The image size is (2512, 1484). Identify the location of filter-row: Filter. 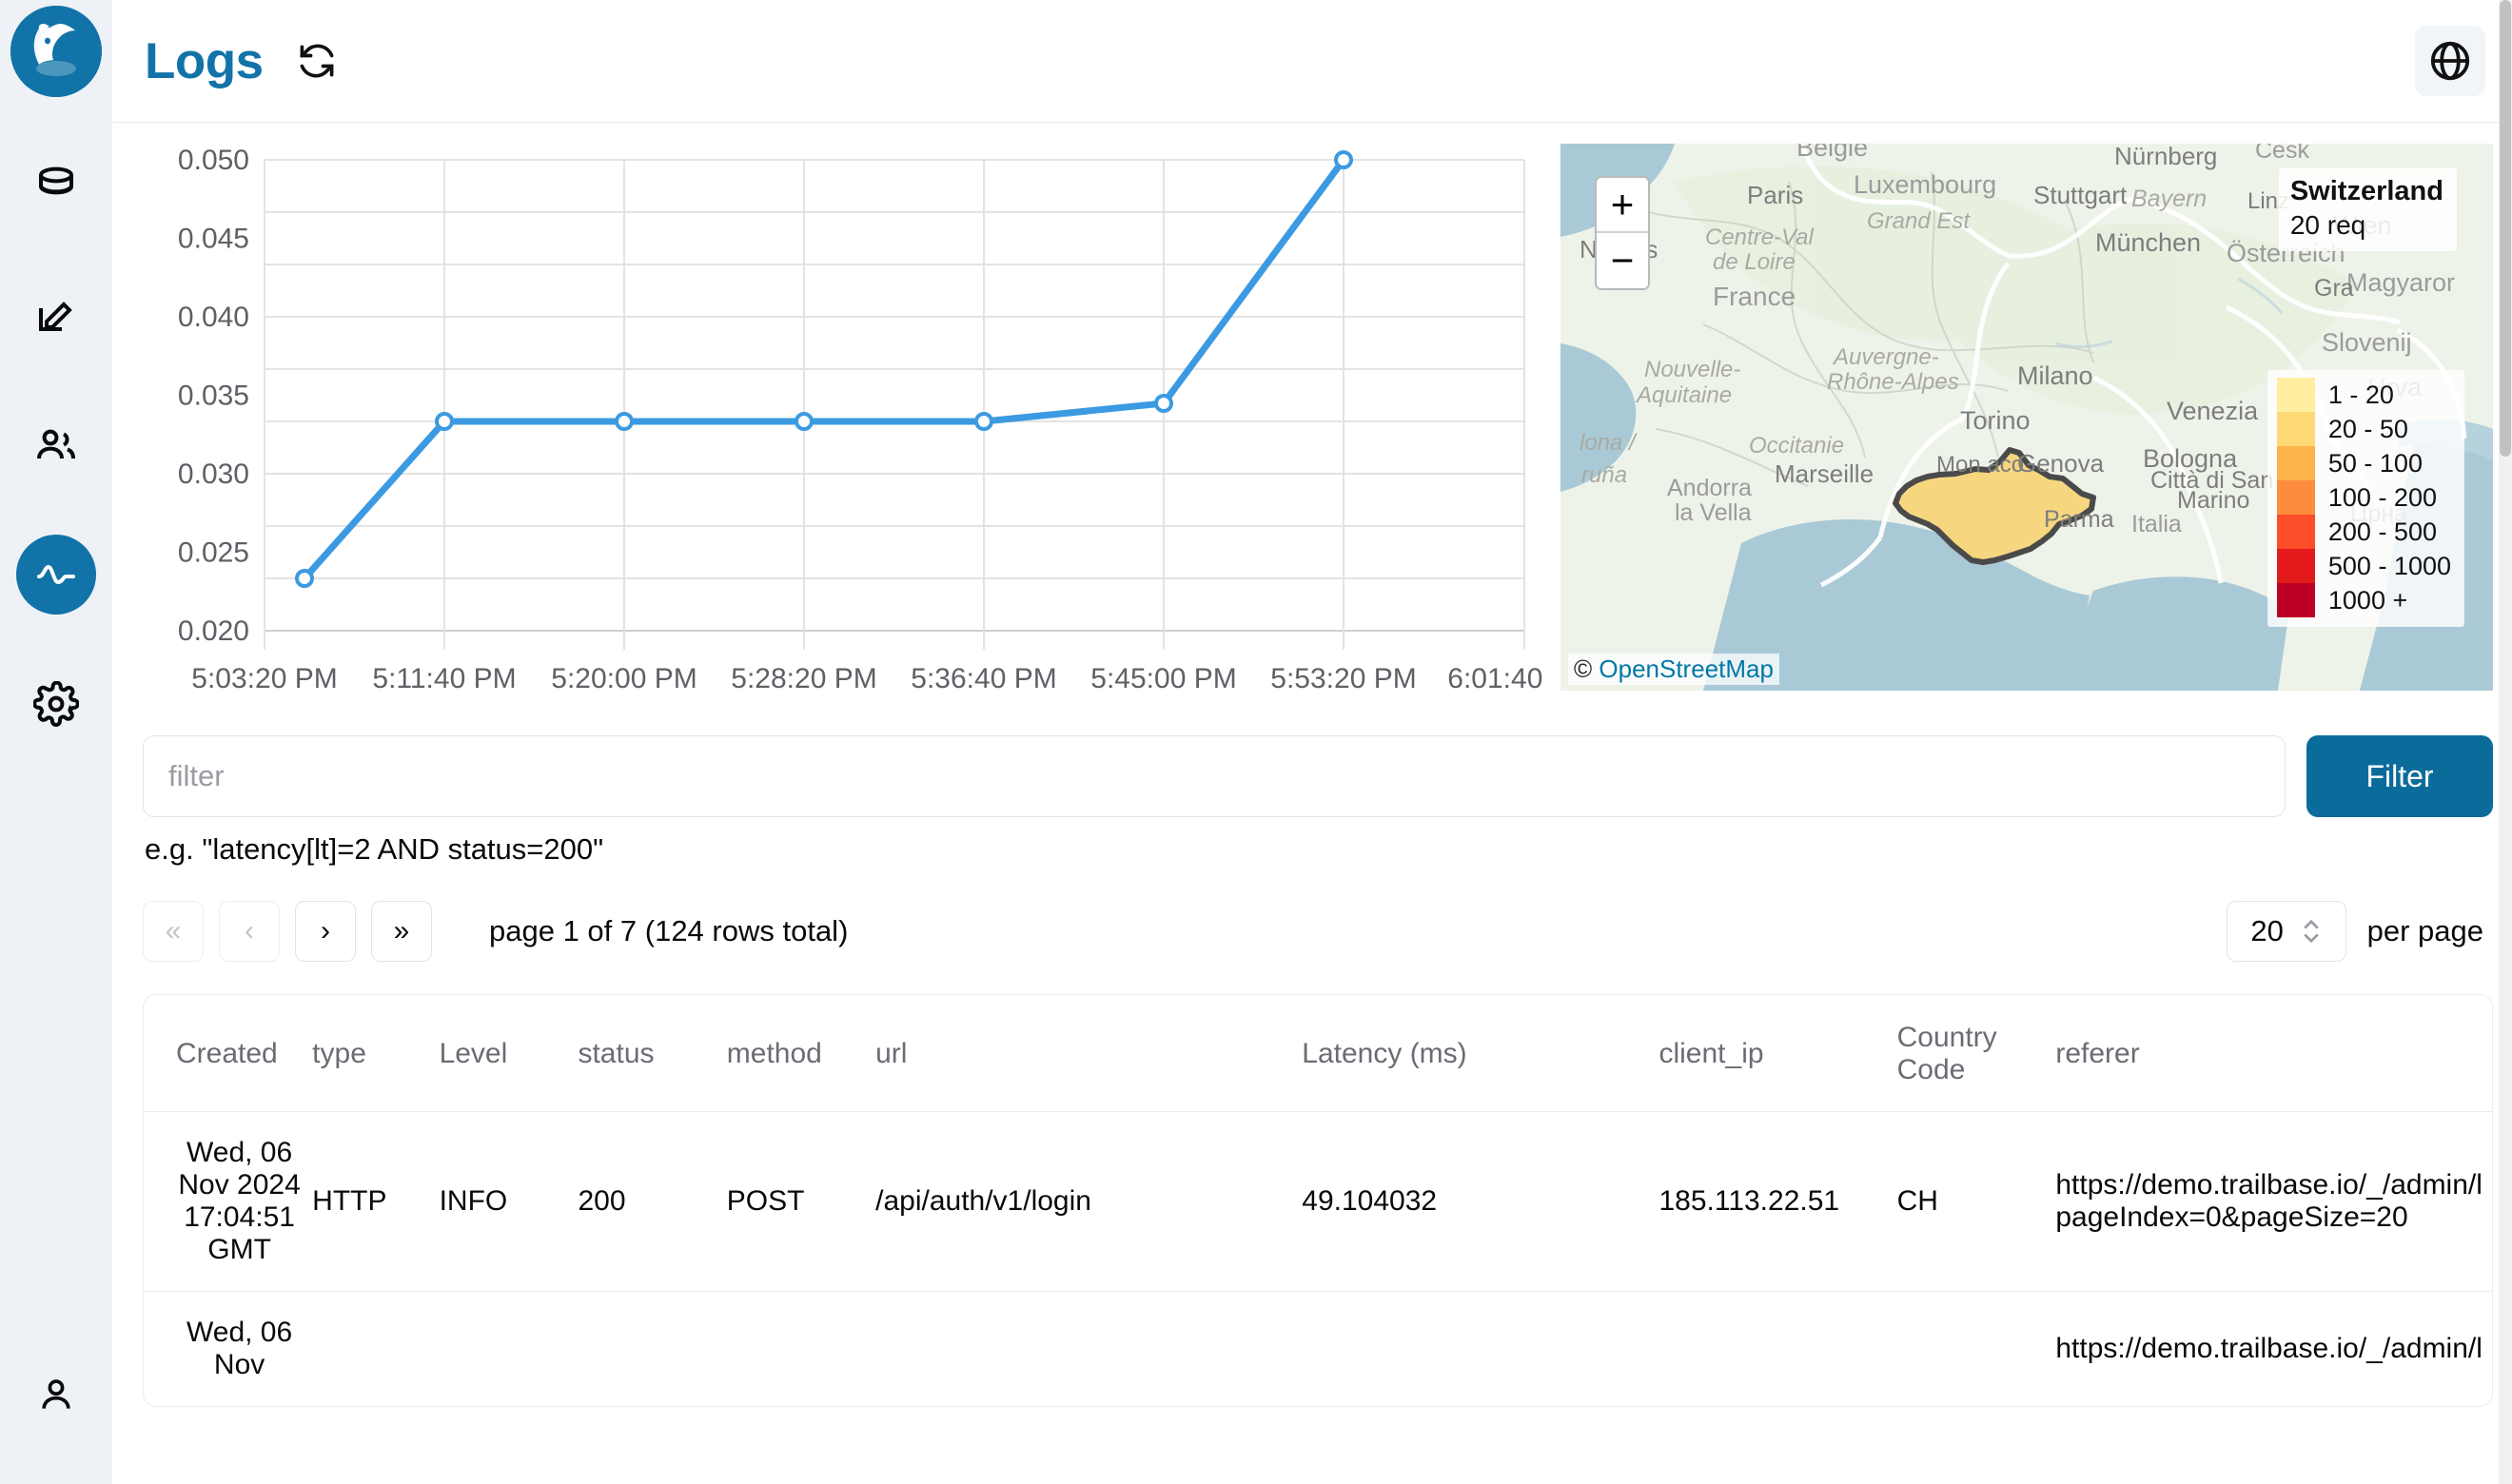
(1312, 776).